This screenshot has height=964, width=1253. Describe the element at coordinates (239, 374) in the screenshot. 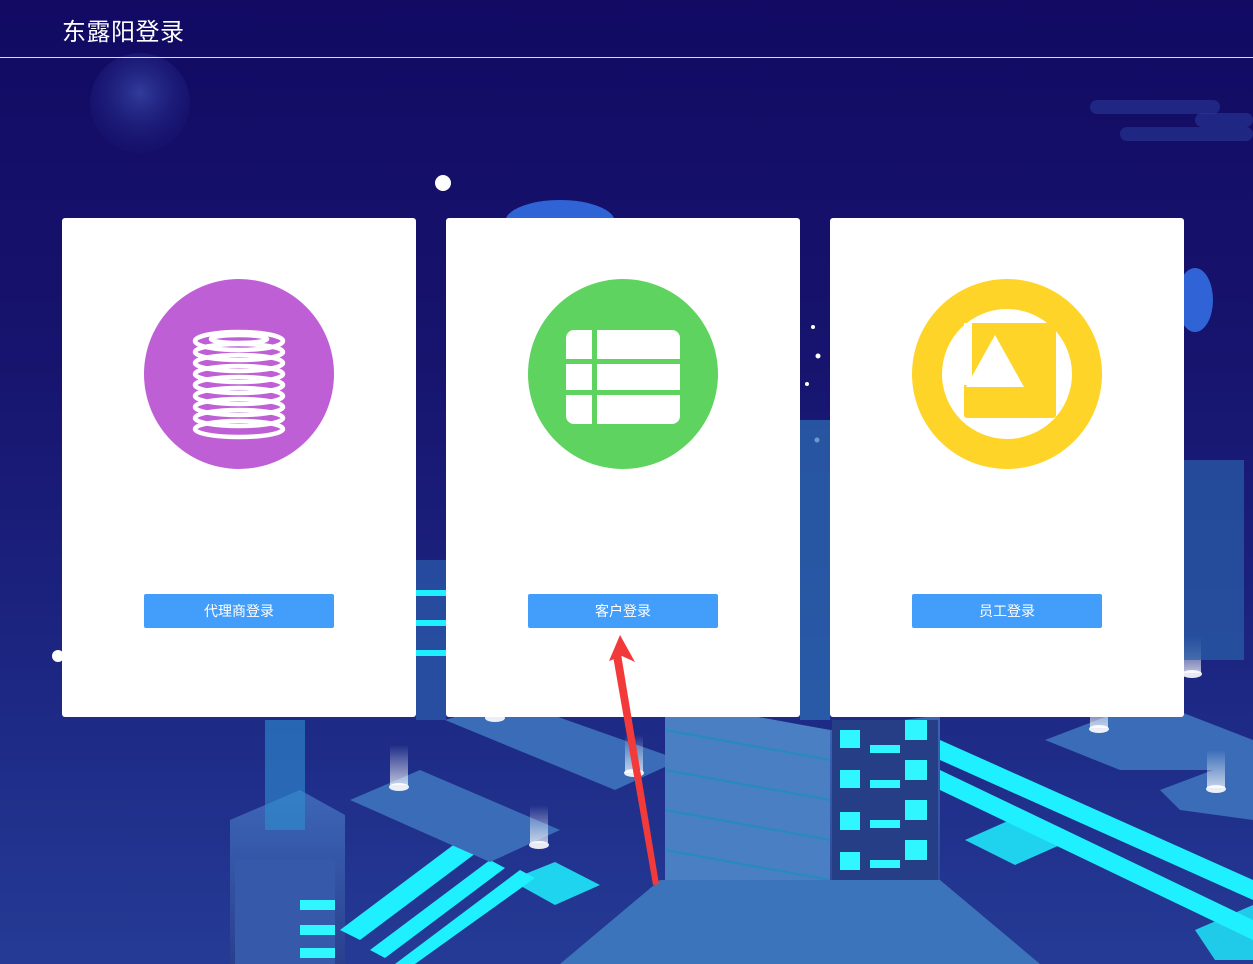

I see `coin-stack-icon` at that location.